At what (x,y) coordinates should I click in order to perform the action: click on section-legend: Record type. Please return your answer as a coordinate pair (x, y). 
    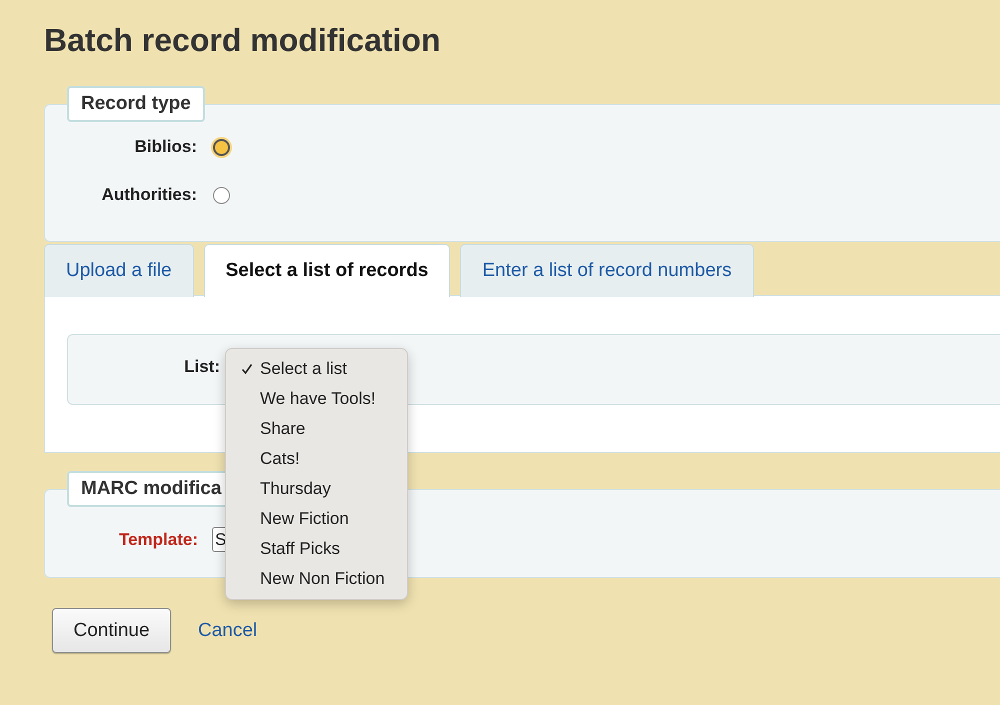
    Looking at the image, I should click on (136, 104).